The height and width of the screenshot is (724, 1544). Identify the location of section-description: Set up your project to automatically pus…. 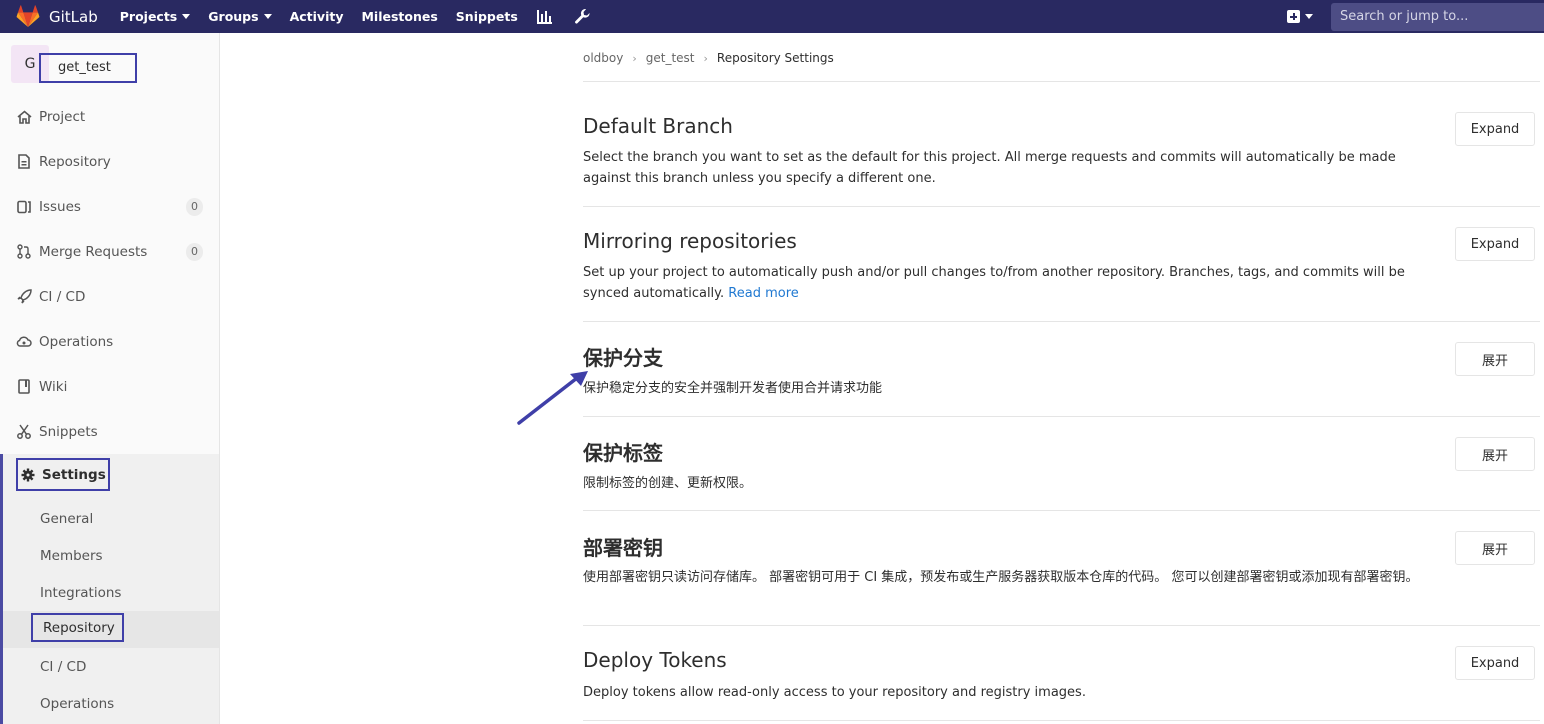
(1008, 283).